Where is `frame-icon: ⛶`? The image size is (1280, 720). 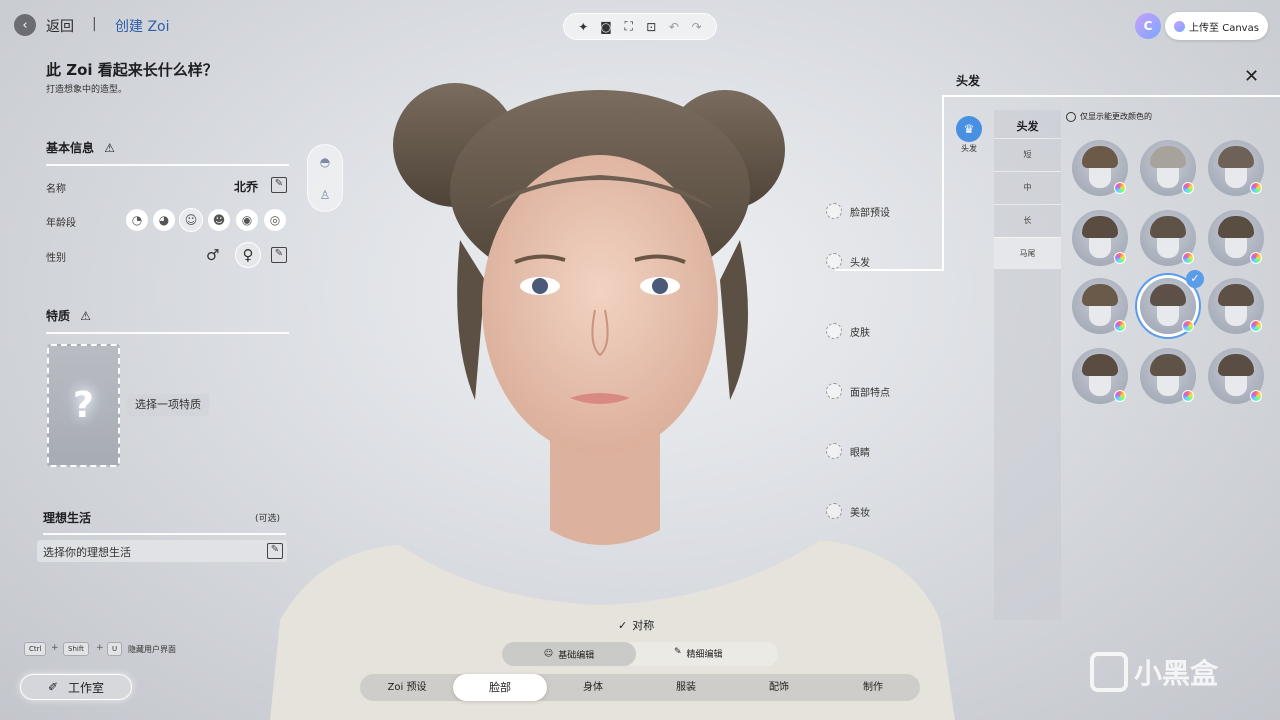 frame-icon: ⛶ is located at coordinates (629, 26).